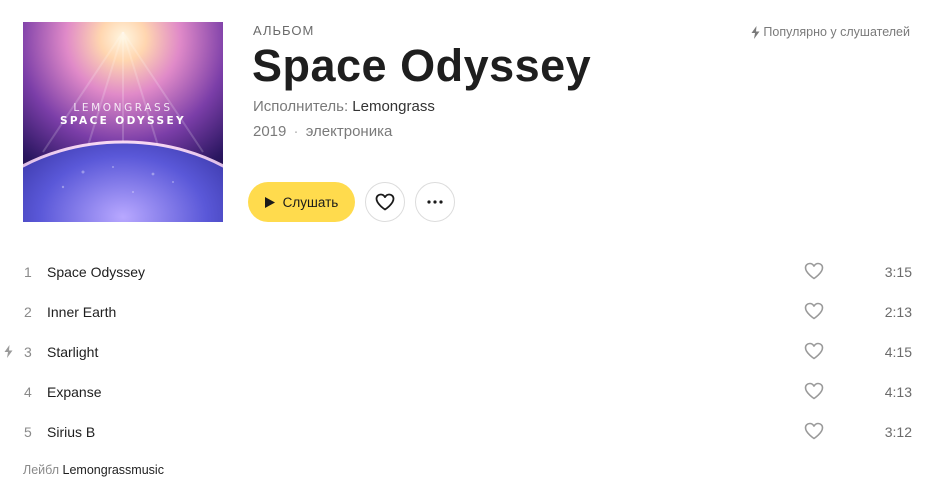  I want to click on track-duration: 3:15, so click(898, 272).